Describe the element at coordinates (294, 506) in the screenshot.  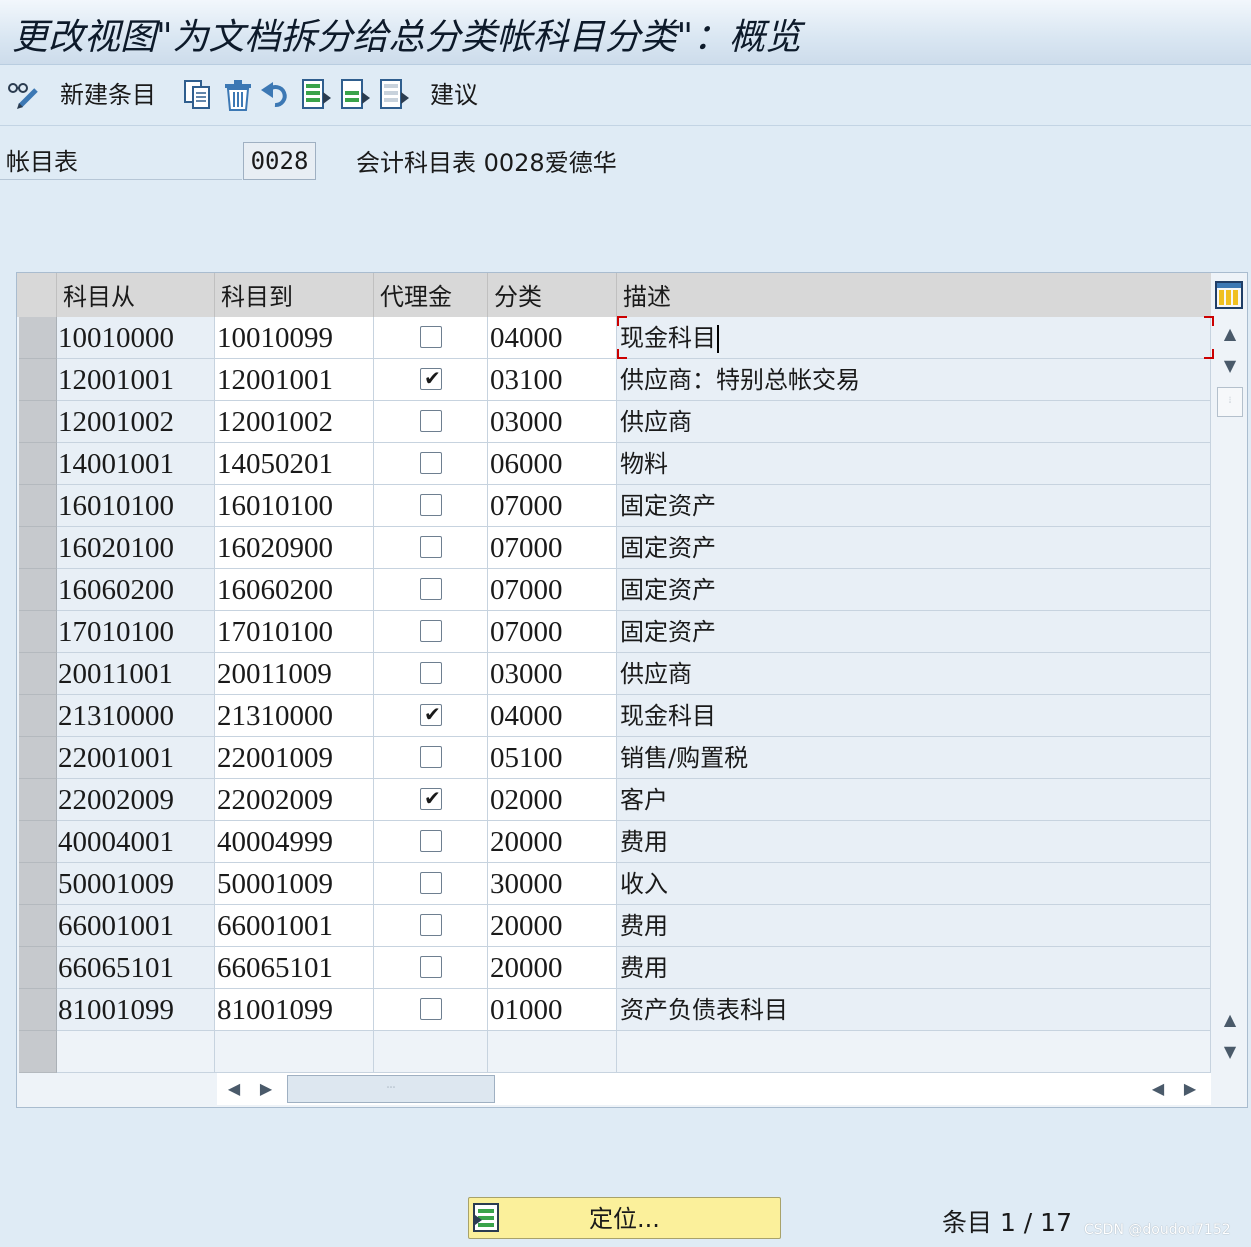
I see `account-to-cell: 16010100` at that location.